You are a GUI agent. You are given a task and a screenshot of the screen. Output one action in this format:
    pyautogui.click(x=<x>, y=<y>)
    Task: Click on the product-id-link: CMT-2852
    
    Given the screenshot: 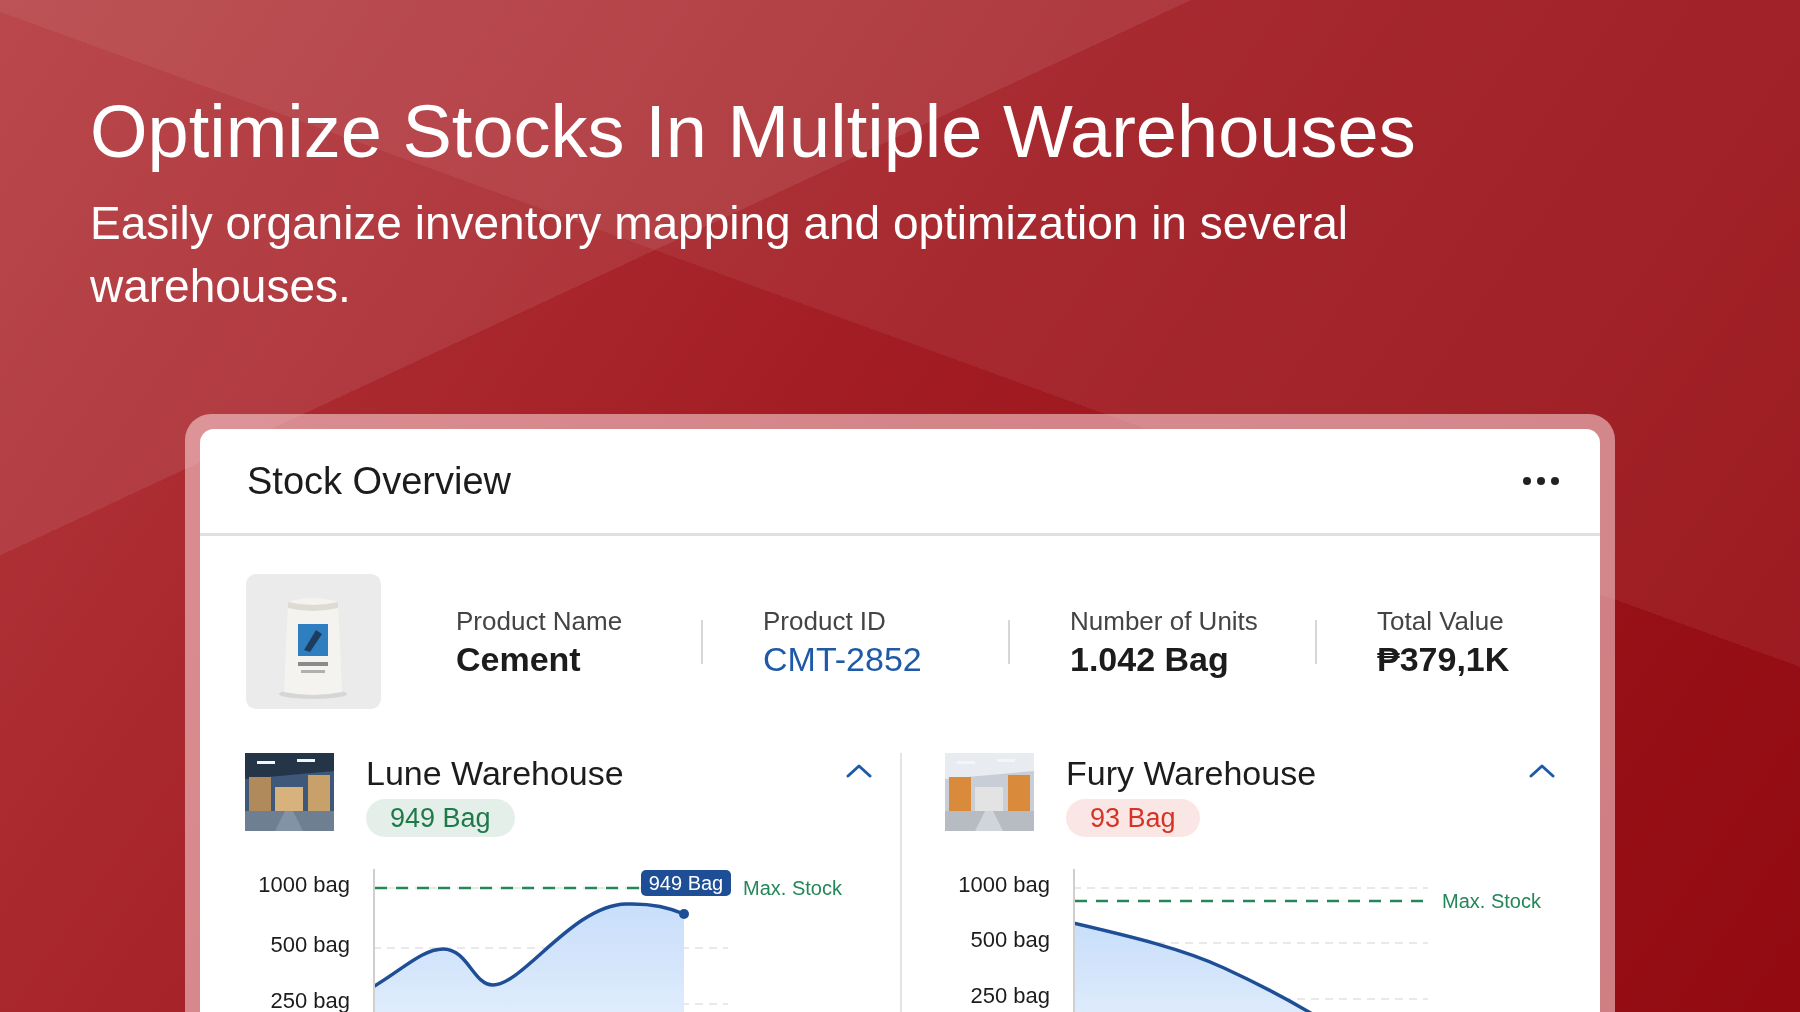 What is the action you would take?
    pyautogui.click(x=885, y=658)
    